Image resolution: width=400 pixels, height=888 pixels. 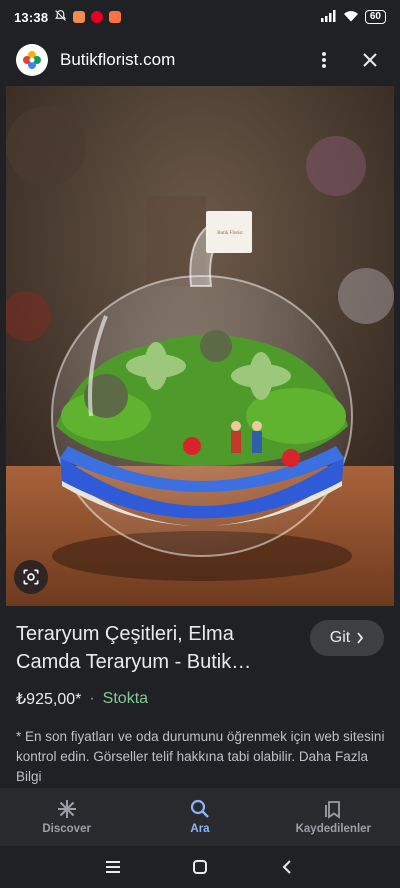 I want to click on nav-saved: Kaydedilenler, so click(x=333, y=817).